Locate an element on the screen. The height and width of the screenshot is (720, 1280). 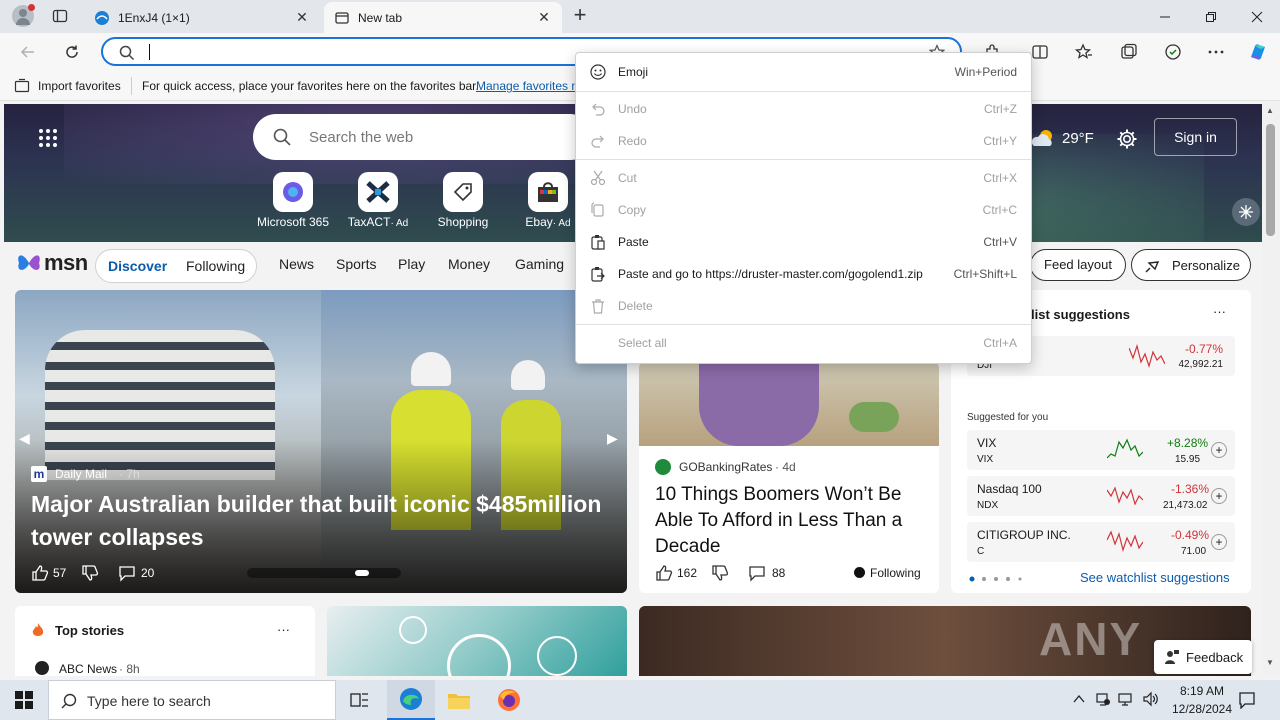
feedback-button: Feedback is located at coordinates (1203, 657).